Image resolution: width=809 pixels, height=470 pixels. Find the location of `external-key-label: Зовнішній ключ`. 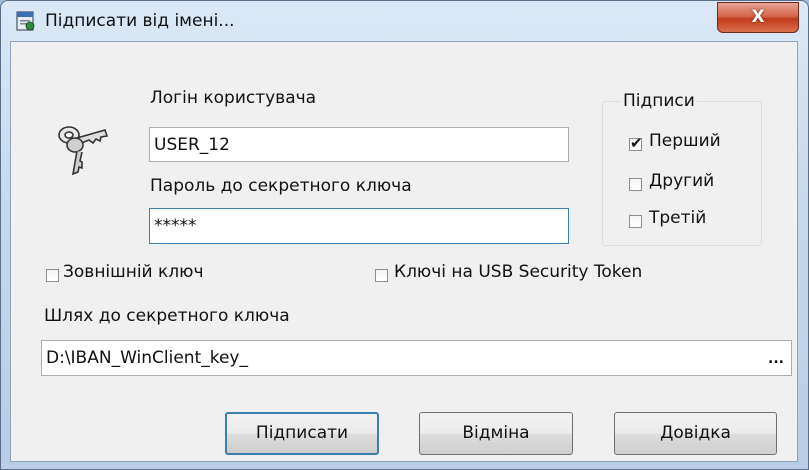

external-key-label: Зовнішній ключ is located at coordinates (133, 272).